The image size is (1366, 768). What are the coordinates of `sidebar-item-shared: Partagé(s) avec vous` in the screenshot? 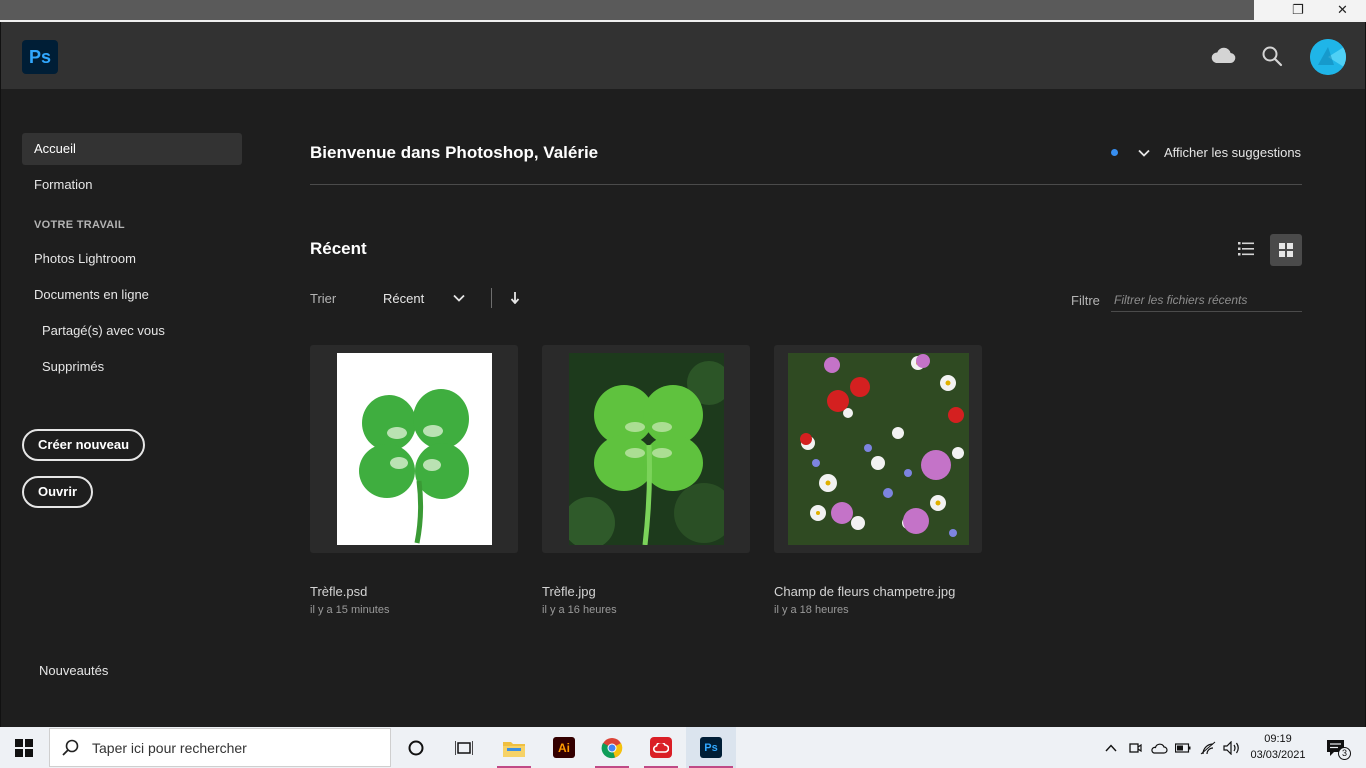 It's located at (132, 331).